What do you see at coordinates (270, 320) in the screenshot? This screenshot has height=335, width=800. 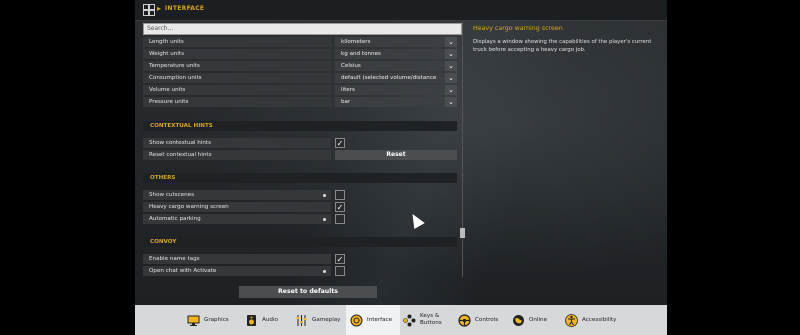 I see `tab-label: Audio` at bounding box center [270, 320].